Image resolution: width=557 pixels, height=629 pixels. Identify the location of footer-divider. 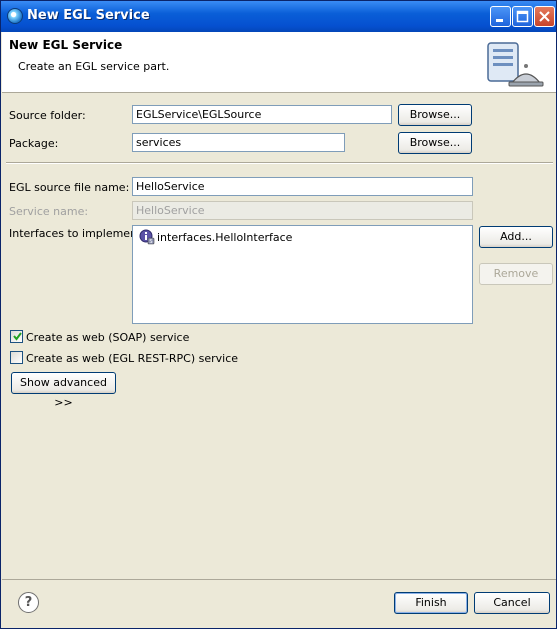
(279, 579).